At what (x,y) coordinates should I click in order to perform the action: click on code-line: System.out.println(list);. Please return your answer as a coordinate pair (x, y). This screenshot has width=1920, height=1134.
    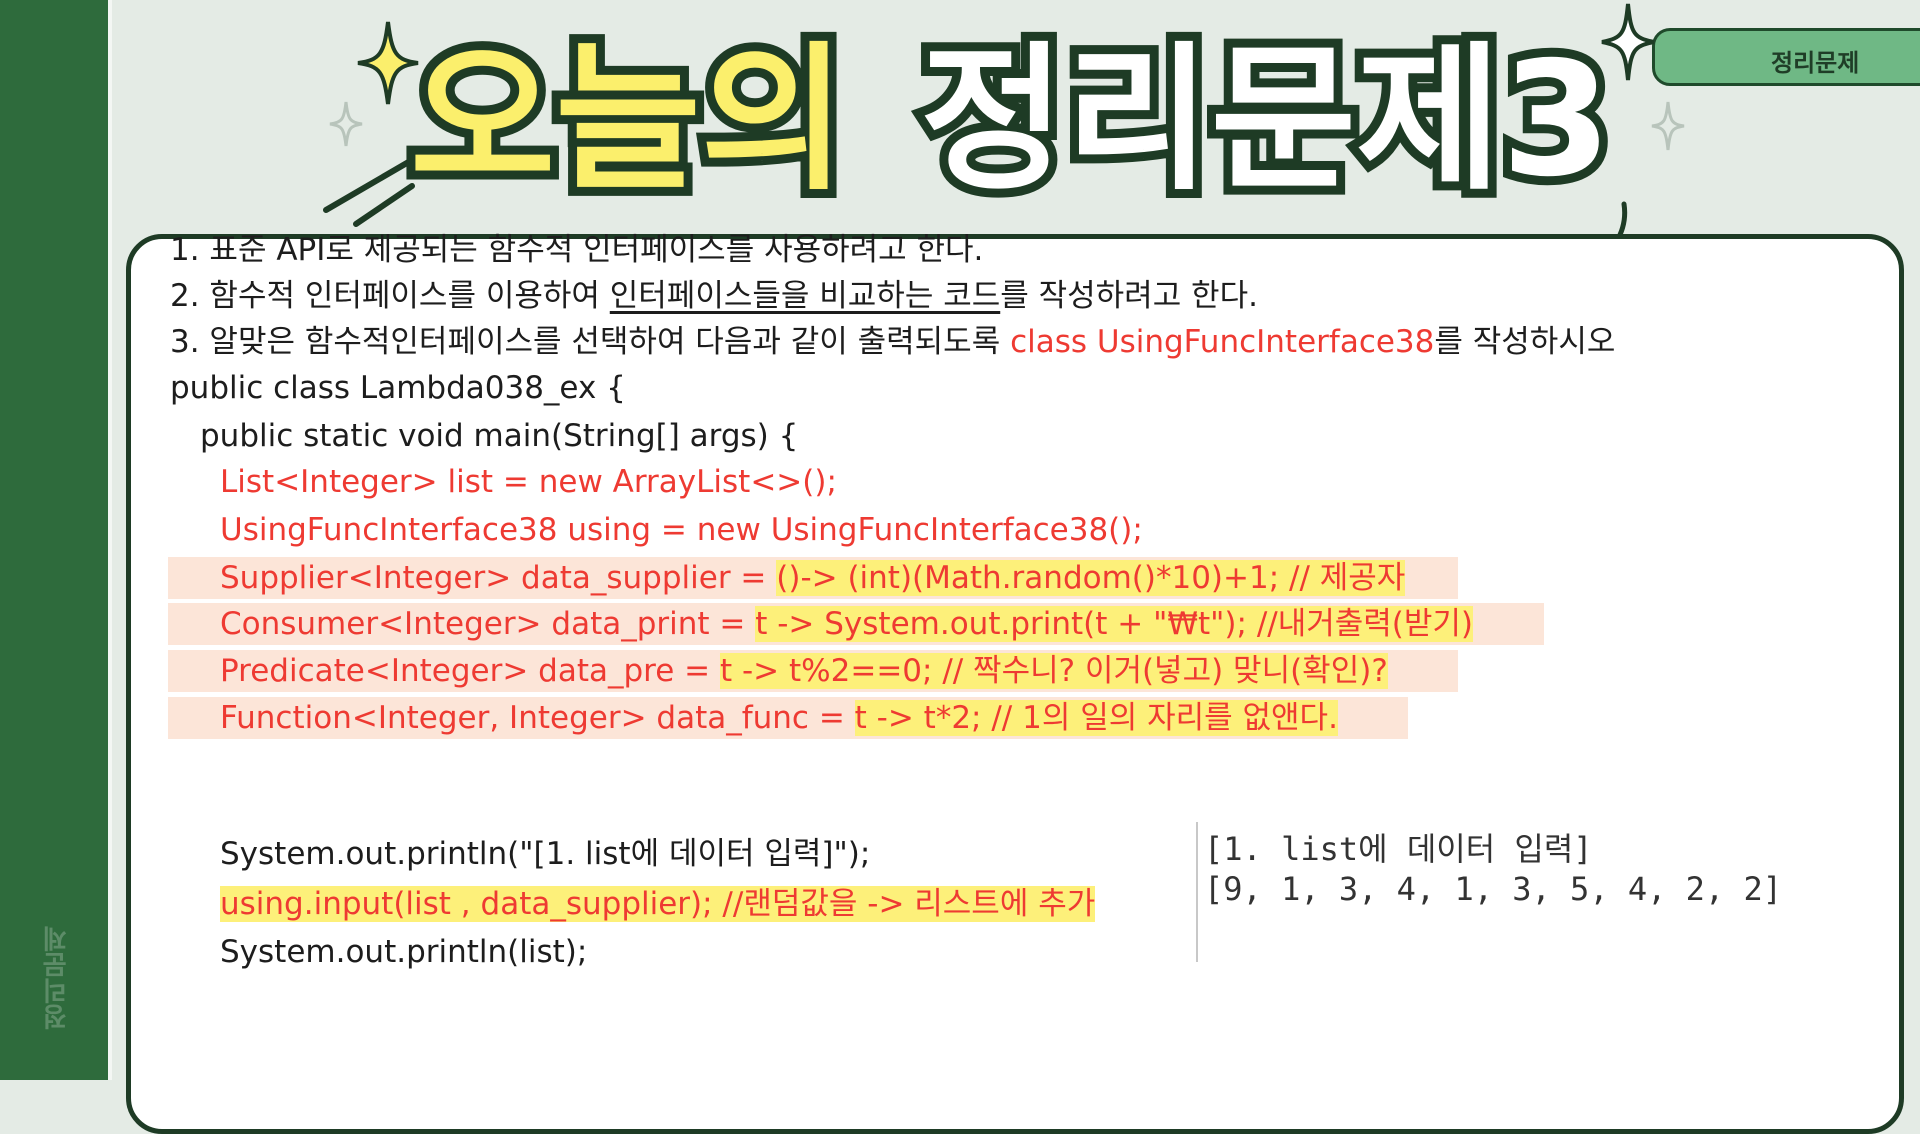
    Looking at the image, I should click on (404, 952).